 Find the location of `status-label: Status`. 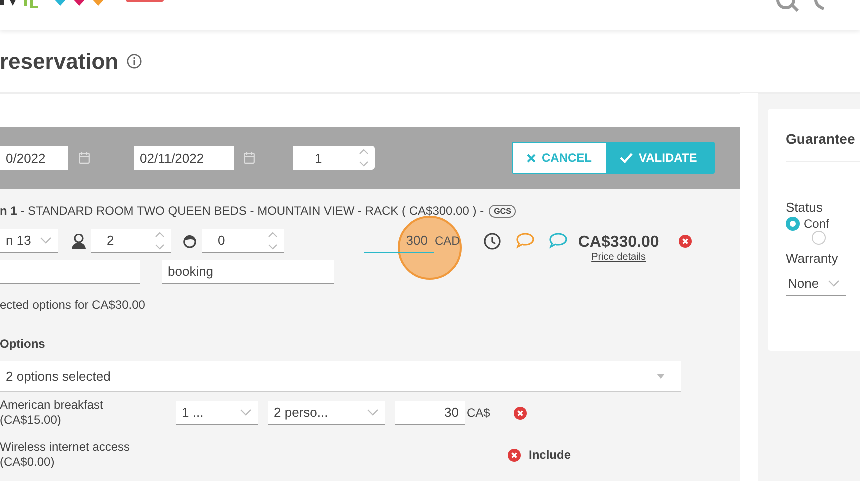

status-label: Status is located at coordinates (805, 207).